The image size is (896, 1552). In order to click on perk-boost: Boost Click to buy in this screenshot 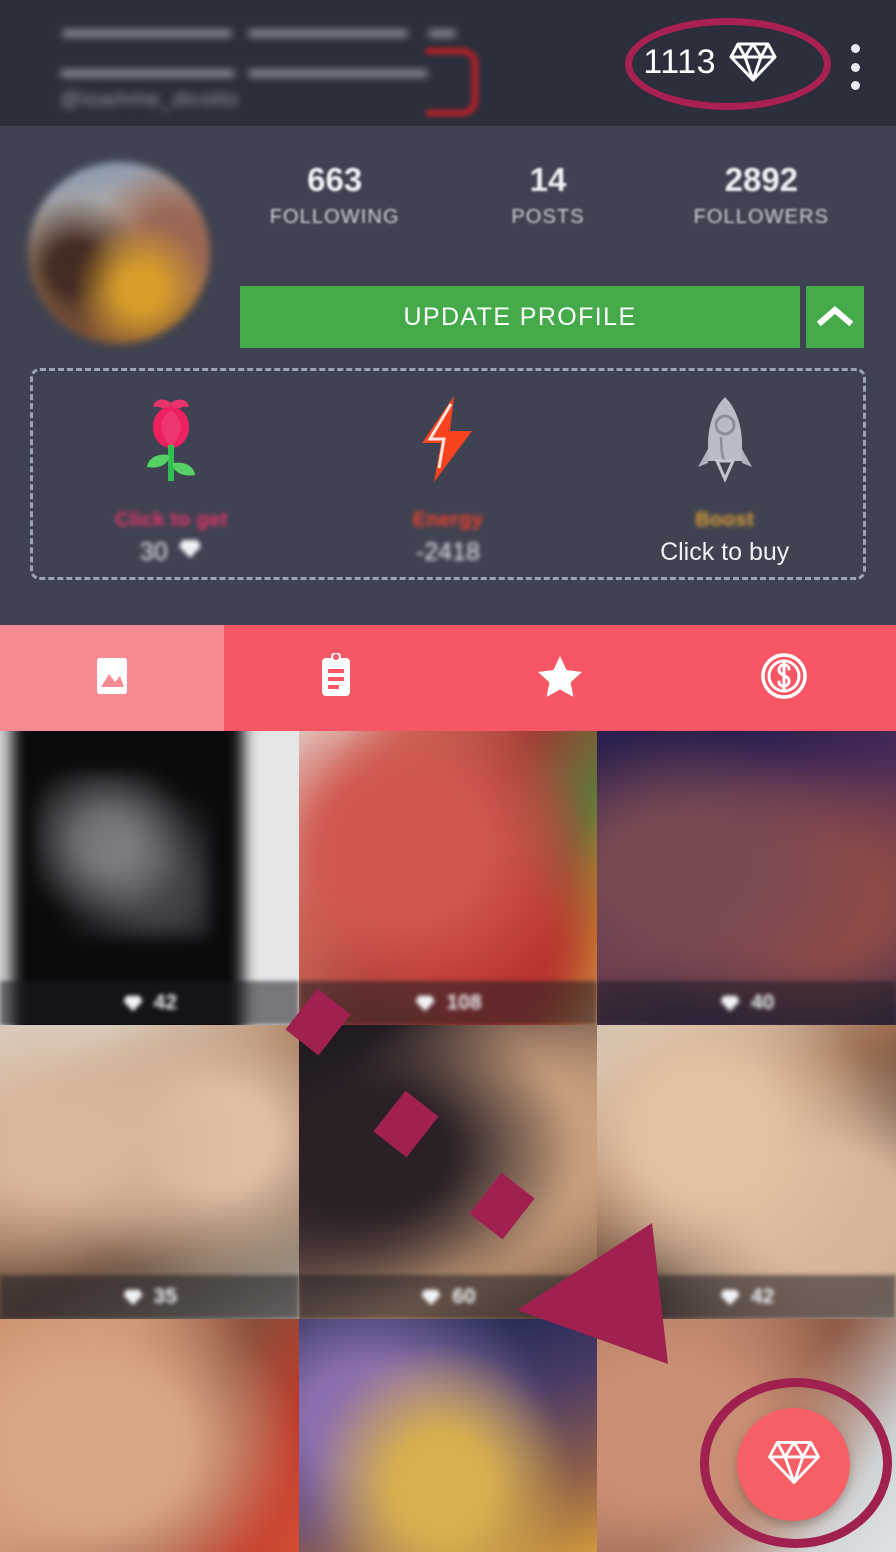, I will do `click(724, 474)`.